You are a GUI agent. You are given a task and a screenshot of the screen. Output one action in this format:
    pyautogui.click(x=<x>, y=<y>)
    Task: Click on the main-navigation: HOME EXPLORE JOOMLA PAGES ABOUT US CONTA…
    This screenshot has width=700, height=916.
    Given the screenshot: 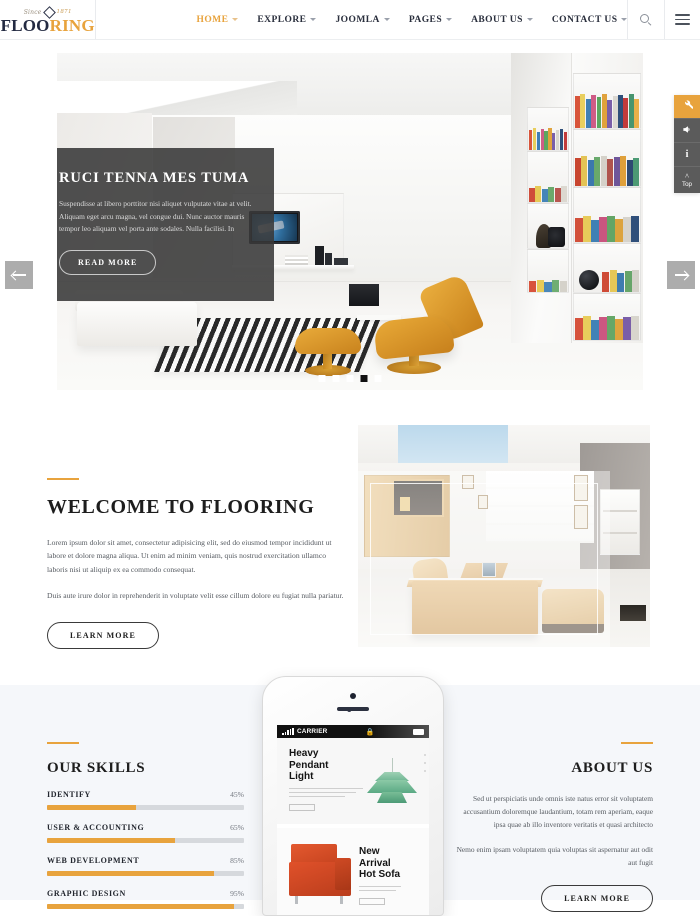 What is the action you would take?
    pyautogui.click(x=362, y=19)
    